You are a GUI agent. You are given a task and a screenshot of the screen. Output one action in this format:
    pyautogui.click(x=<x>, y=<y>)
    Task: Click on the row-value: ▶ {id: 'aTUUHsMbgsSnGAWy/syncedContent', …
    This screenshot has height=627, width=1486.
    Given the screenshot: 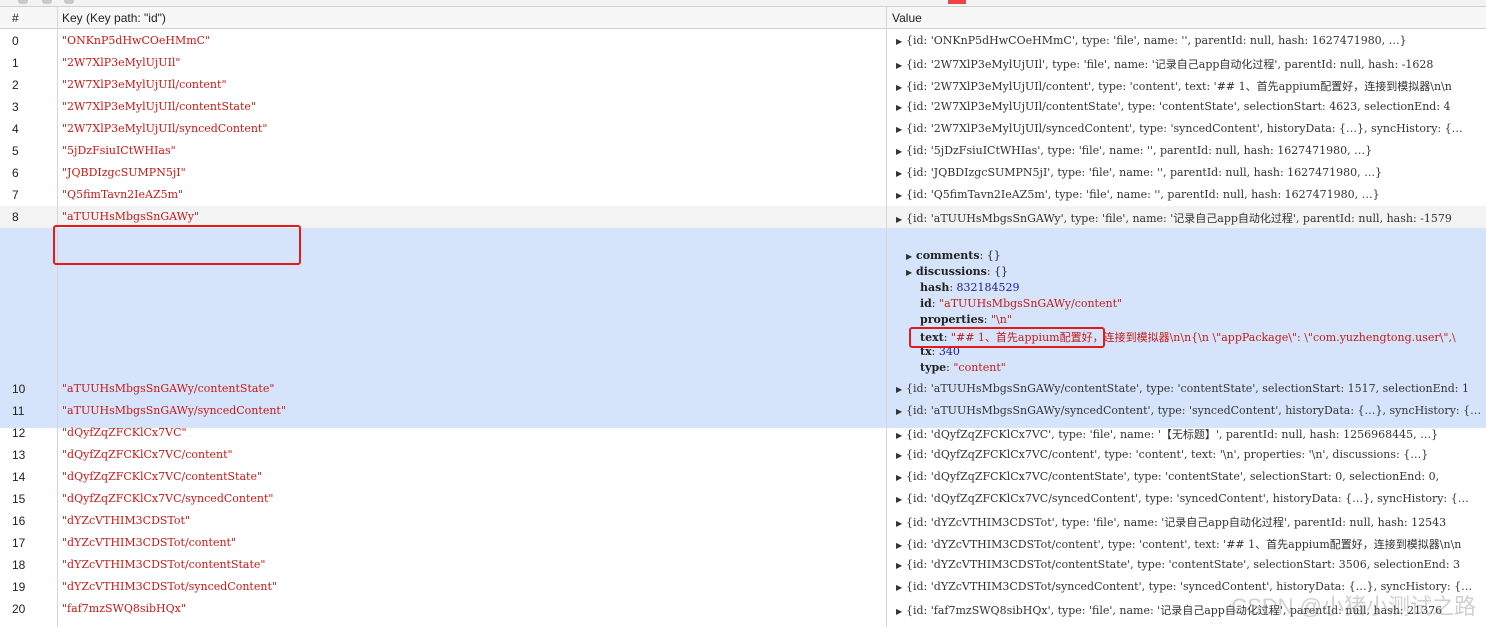 What is the action you would take?
    pyautogui.click(x=1191, y=410)
    